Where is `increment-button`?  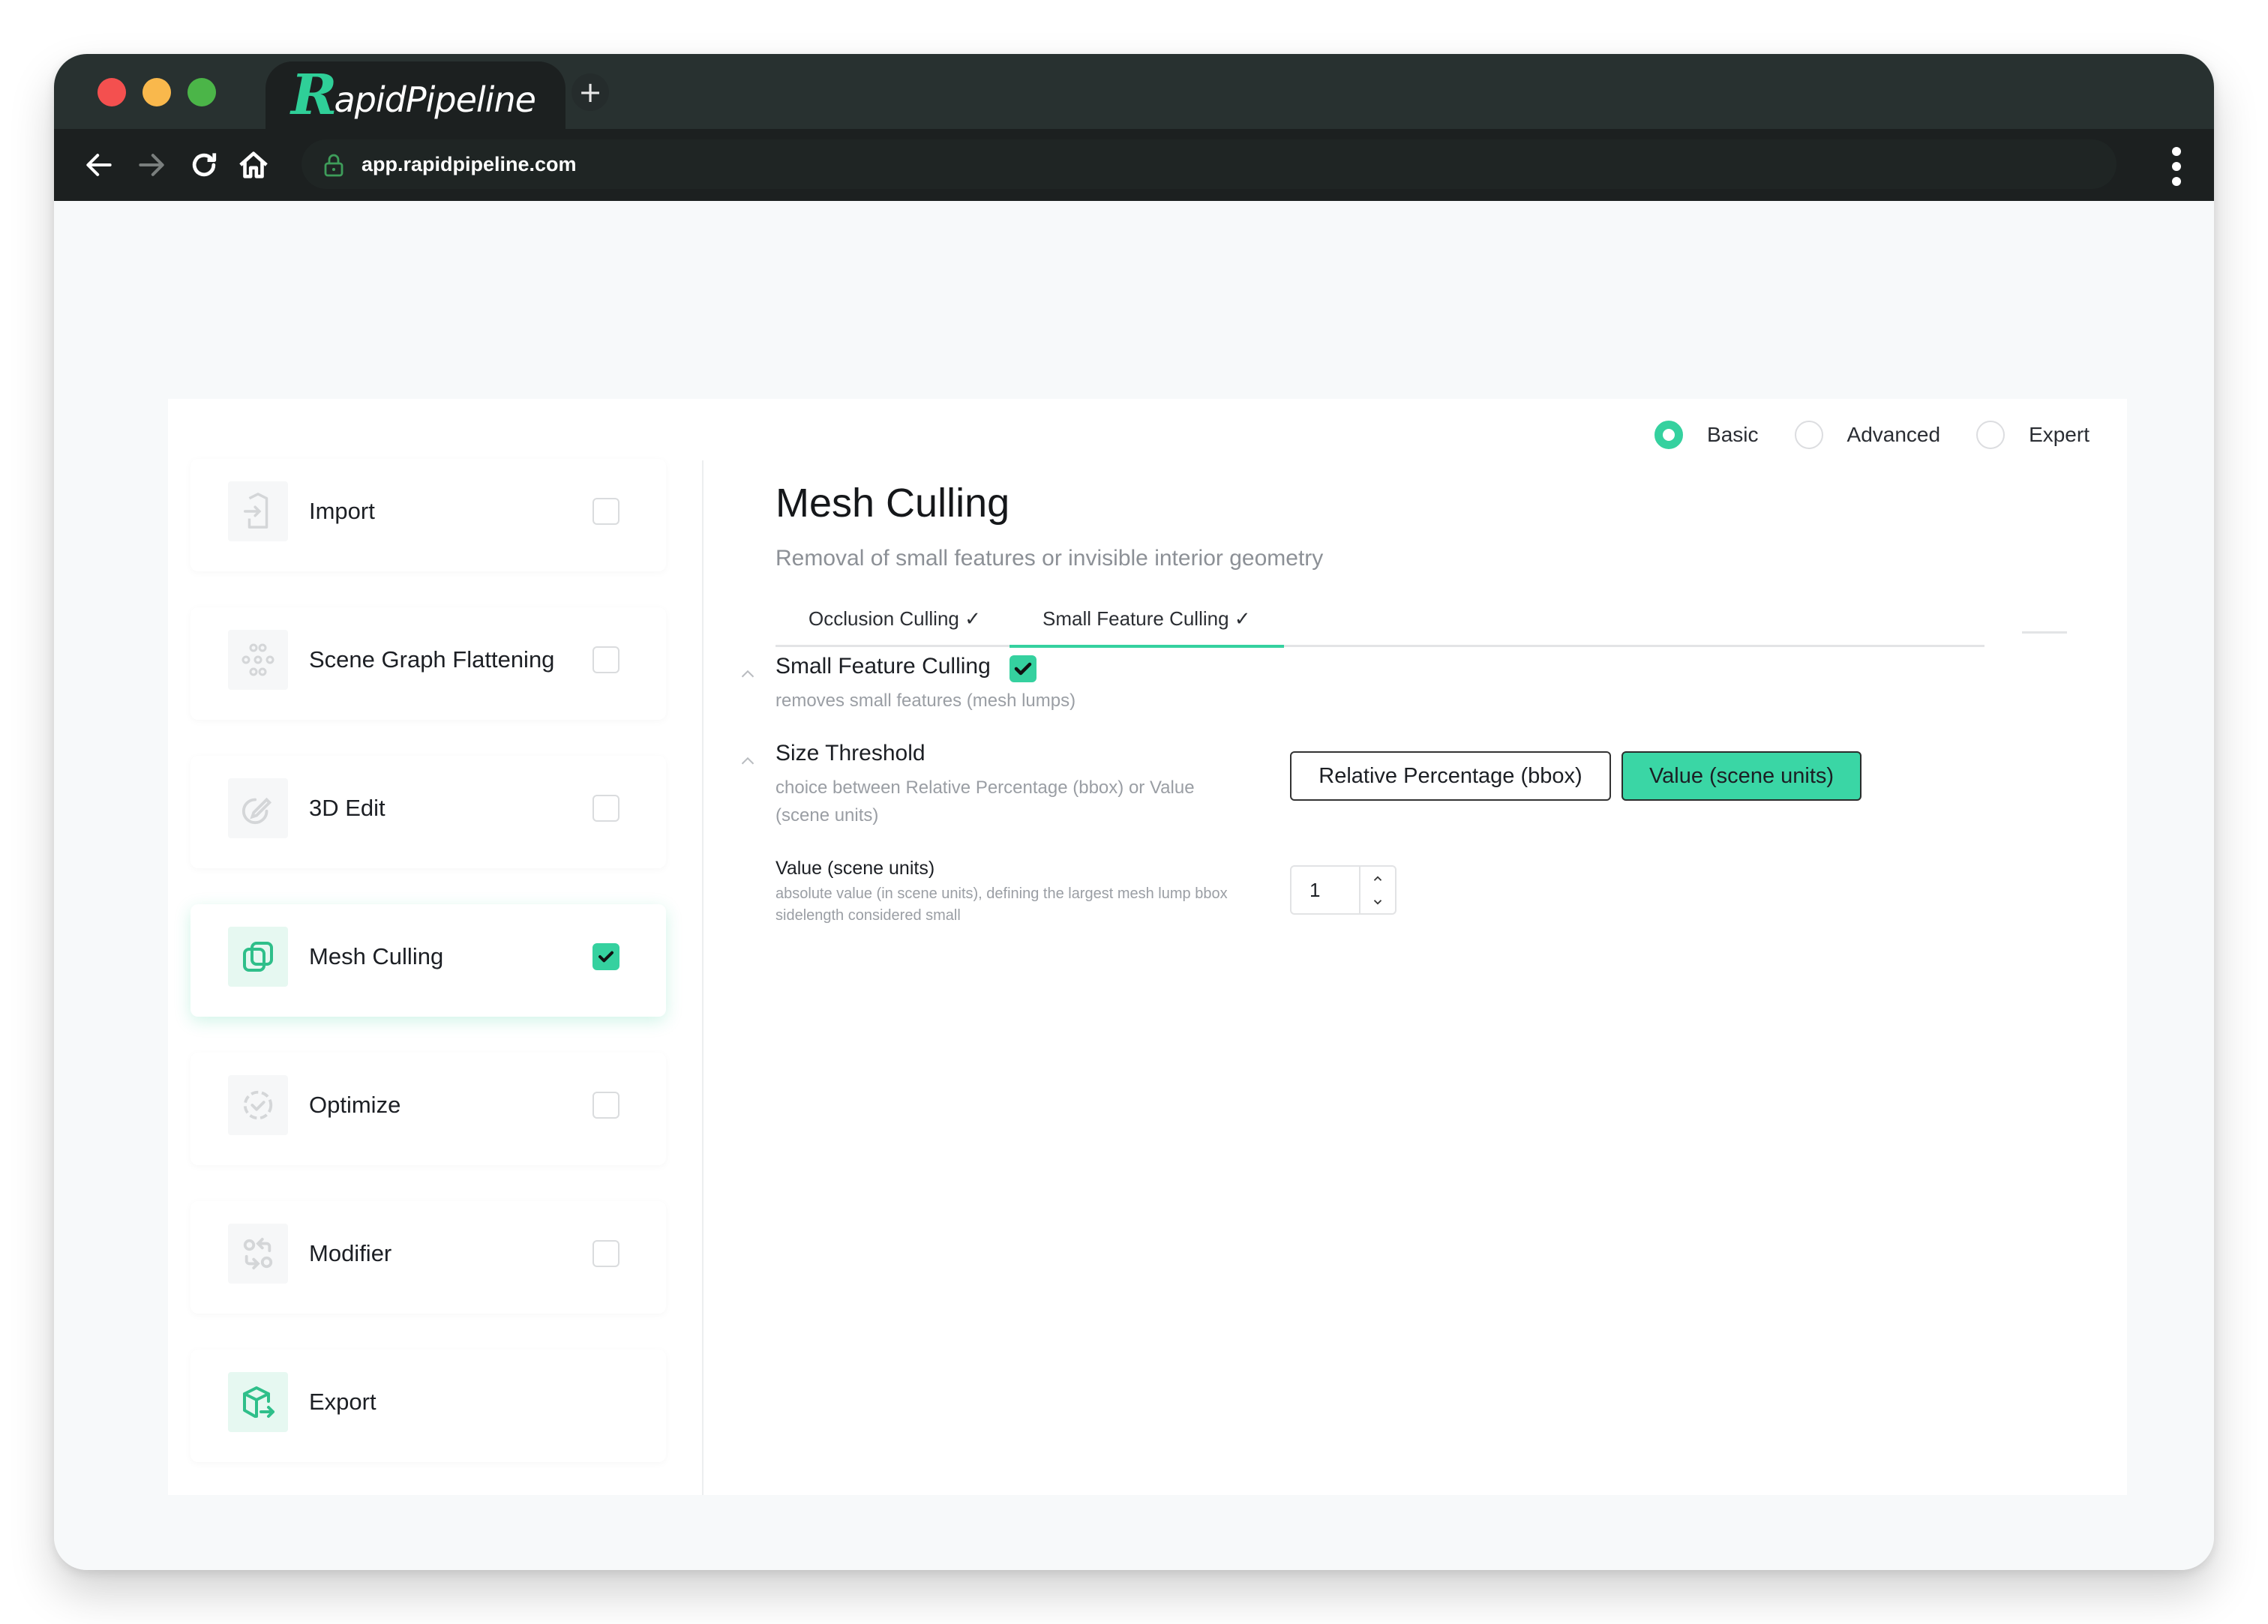 increment-button is located at coordinates (1377, 878).